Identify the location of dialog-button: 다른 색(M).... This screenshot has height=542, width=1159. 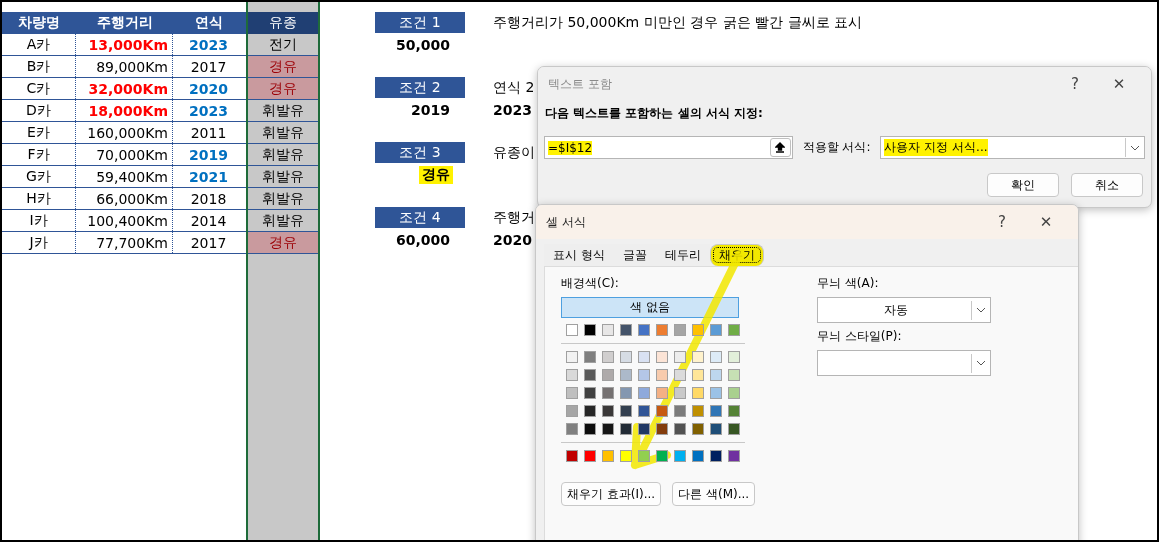
(714, 494).